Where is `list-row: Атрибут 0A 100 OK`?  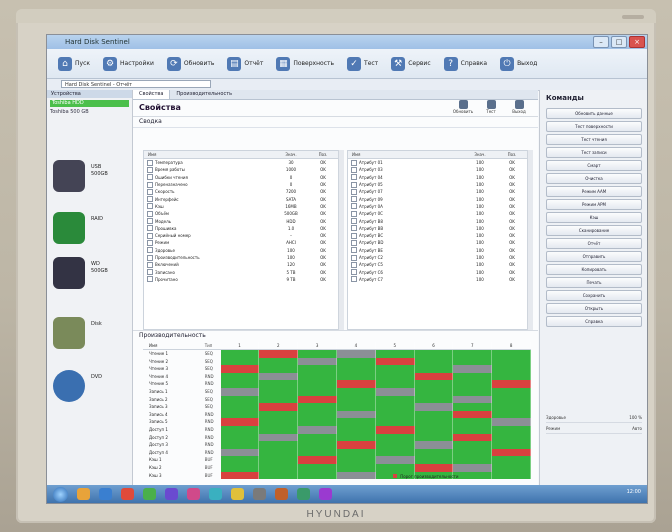 list-row: Атрибут 0A 100 OK is located at coordinates (438, 206).